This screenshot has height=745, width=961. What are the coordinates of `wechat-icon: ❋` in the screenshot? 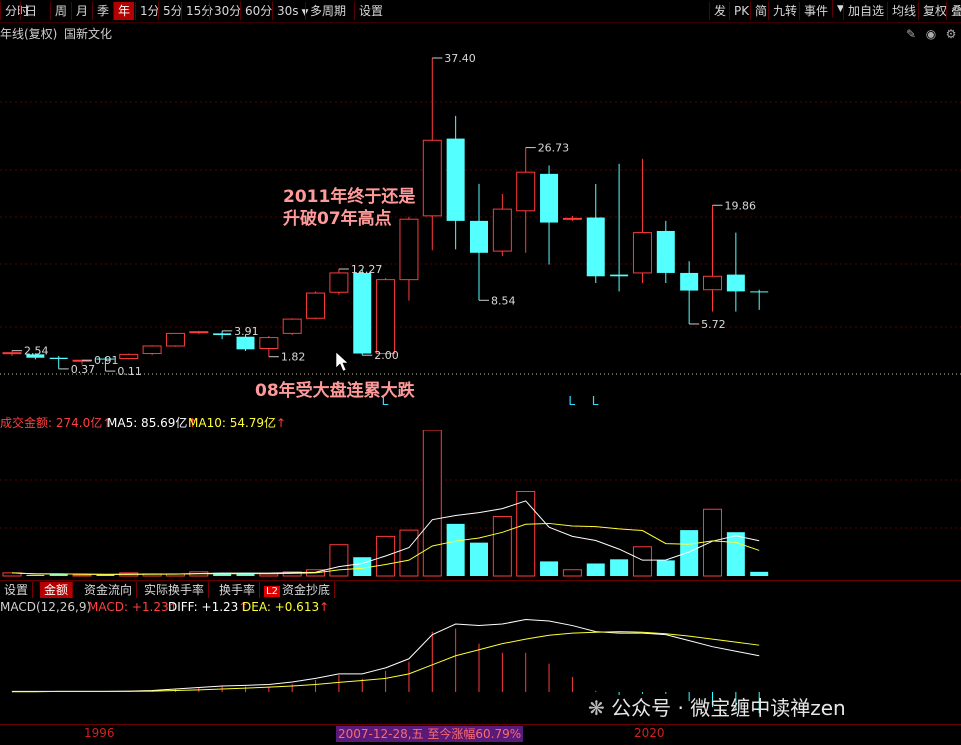 It's located at (596, 708).